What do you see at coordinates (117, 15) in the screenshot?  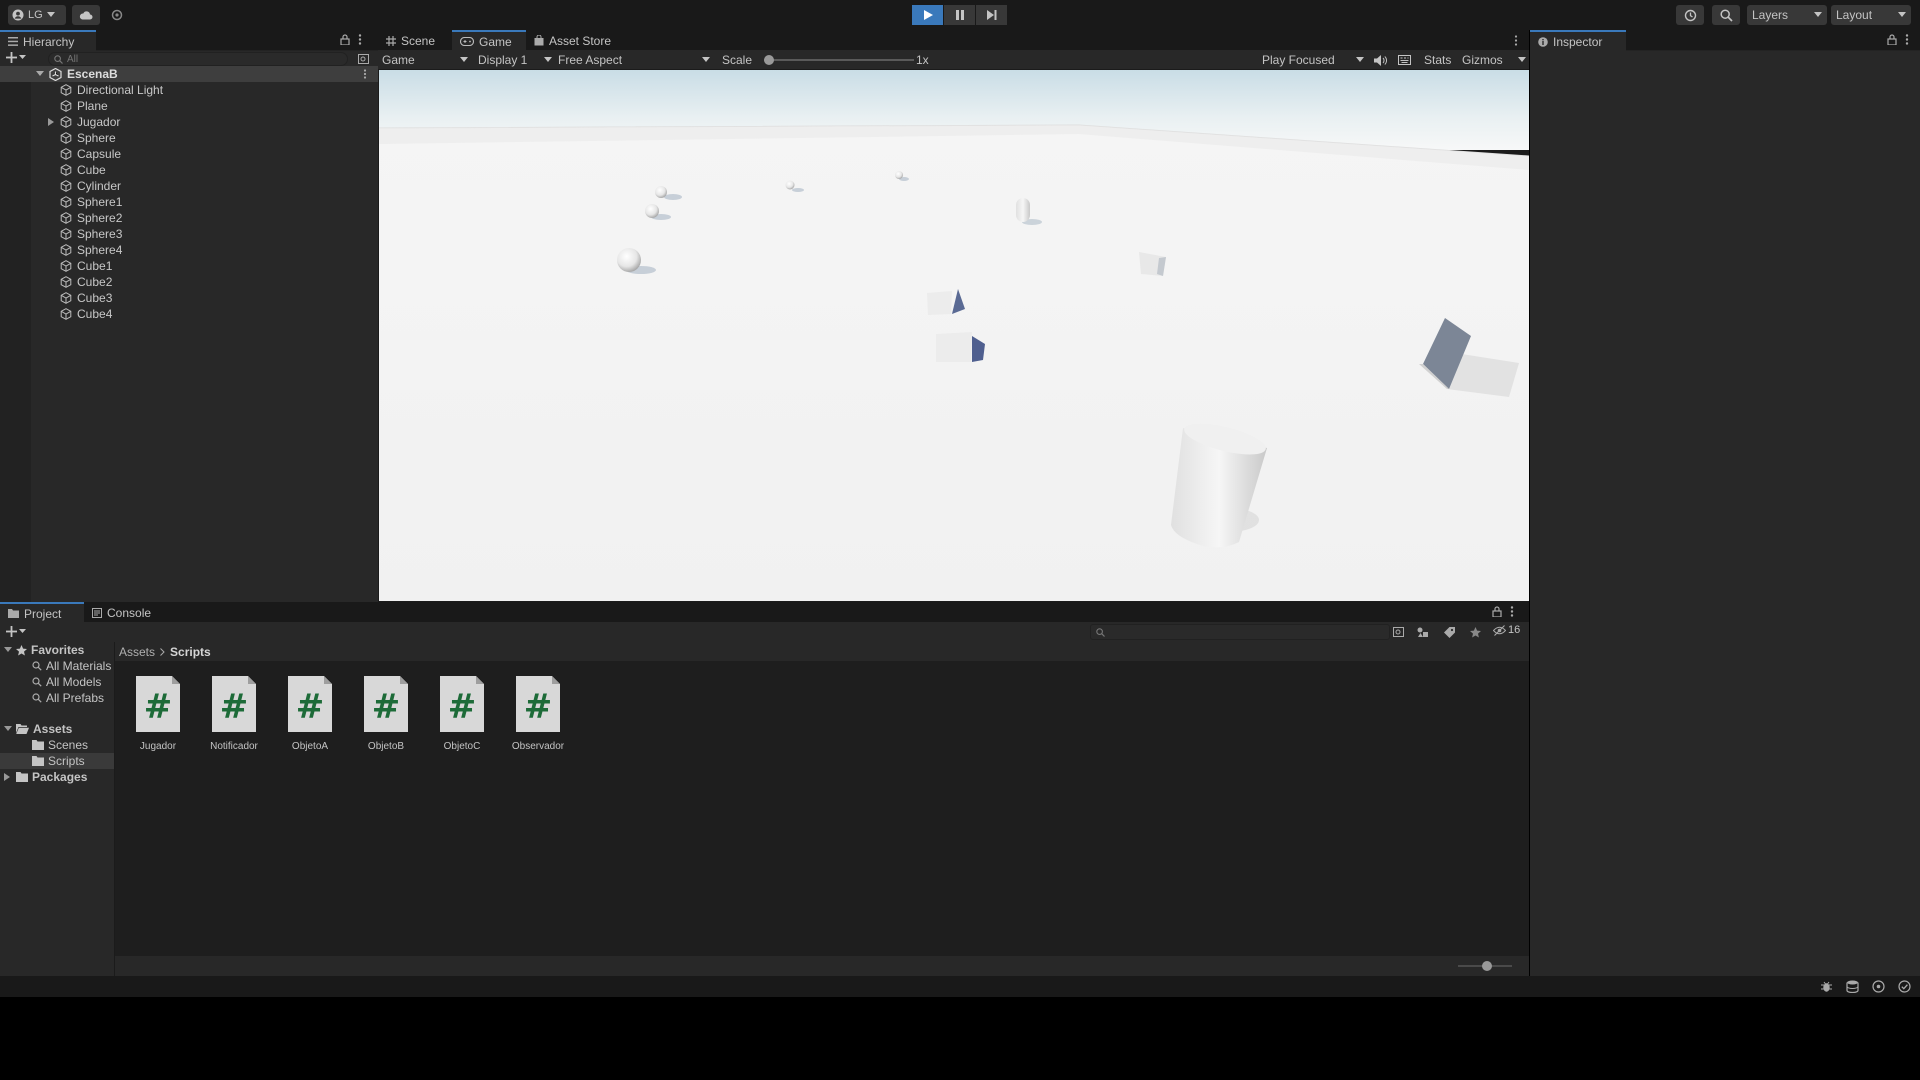 I see `collab-button` at bounding box center [117, 15].